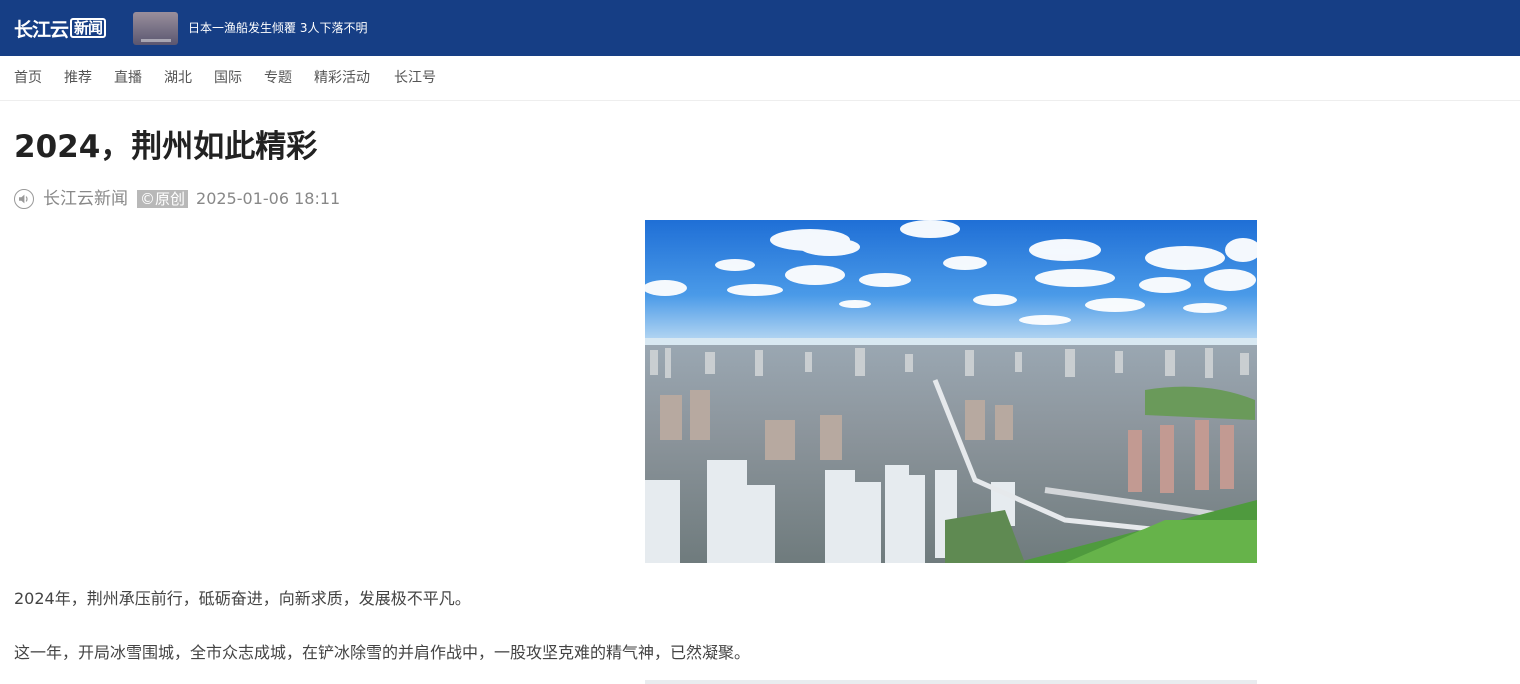  I want to click on top-header: 长江云 新闻 日本一渔船发生倾覆 3人下落不明, so click(760, 28).